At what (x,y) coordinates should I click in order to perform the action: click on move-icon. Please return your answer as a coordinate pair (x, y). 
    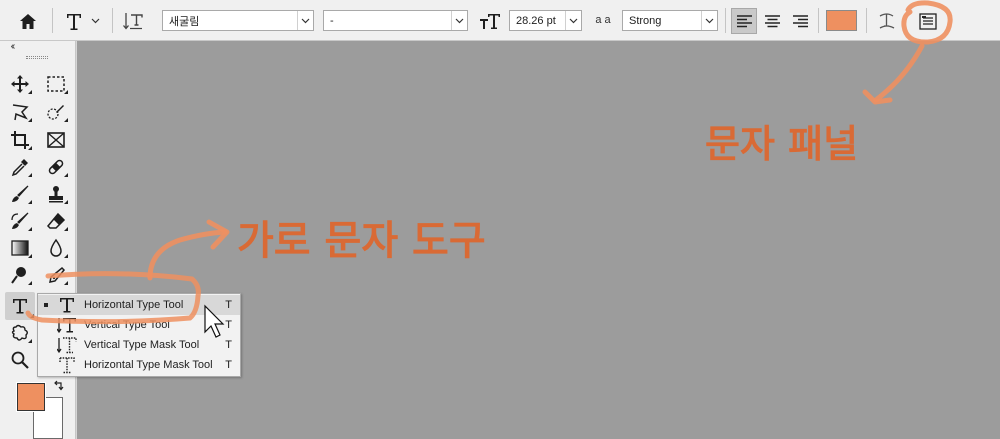
    Looking at the image, I should click on (20, 84).